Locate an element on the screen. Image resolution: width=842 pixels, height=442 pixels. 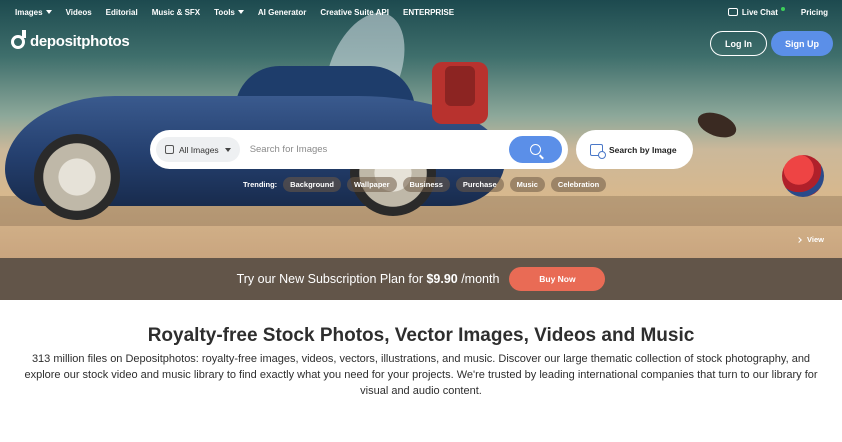
search-by-image-button: Search by Image is located at coordinates (634, 149).